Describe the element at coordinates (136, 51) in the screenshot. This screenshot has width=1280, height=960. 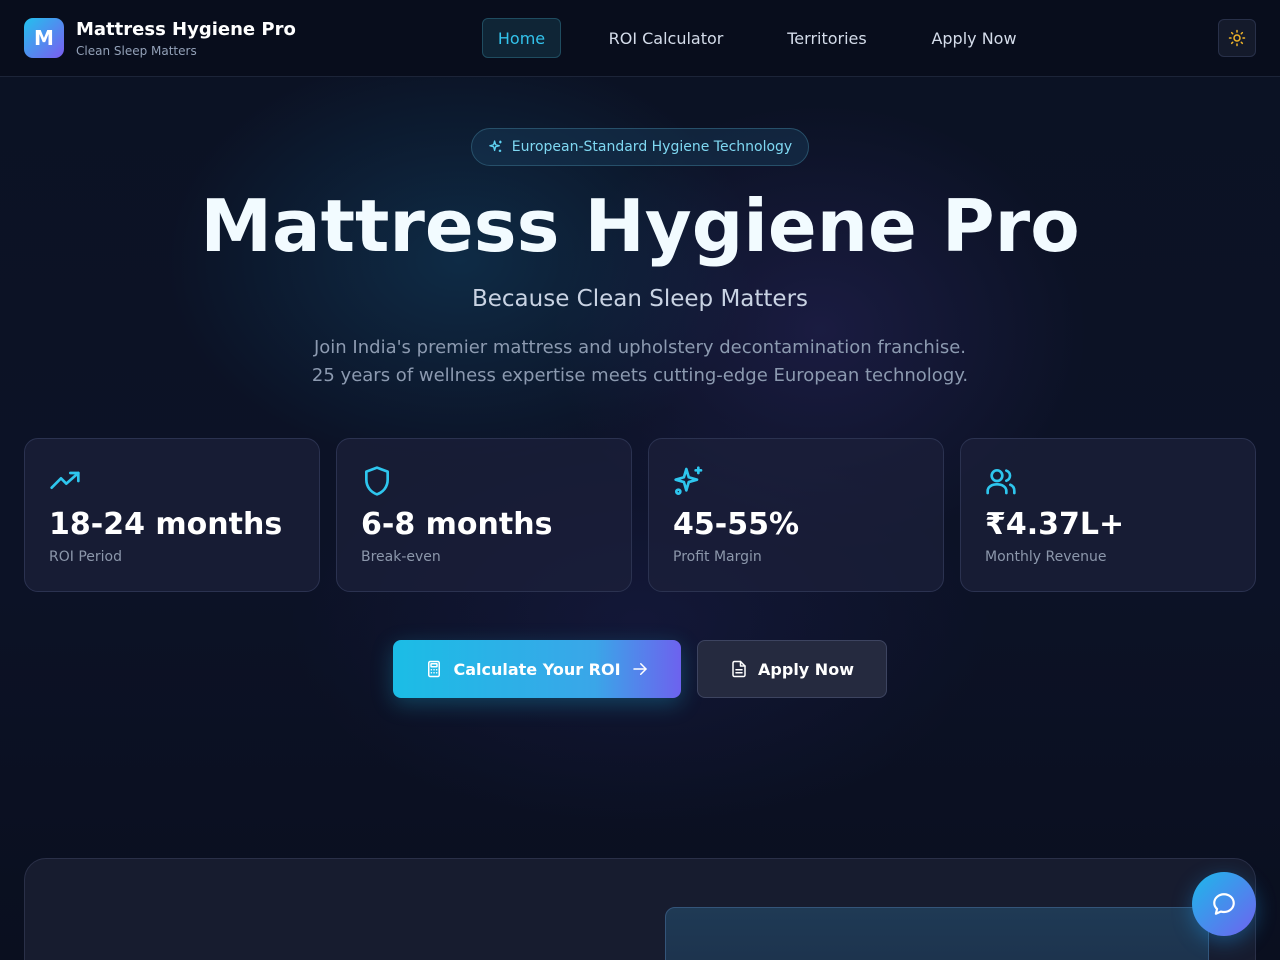
I see `app-tagline: Clean Sleep Matters` at that location.